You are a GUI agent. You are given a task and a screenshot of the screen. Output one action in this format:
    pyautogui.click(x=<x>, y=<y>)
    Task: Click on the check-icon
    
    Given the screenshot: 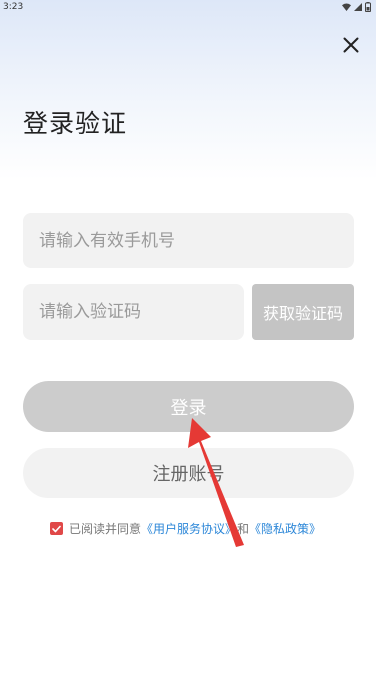 What is the action you would take?
    pyautogui.click(x=56, y=529)
    